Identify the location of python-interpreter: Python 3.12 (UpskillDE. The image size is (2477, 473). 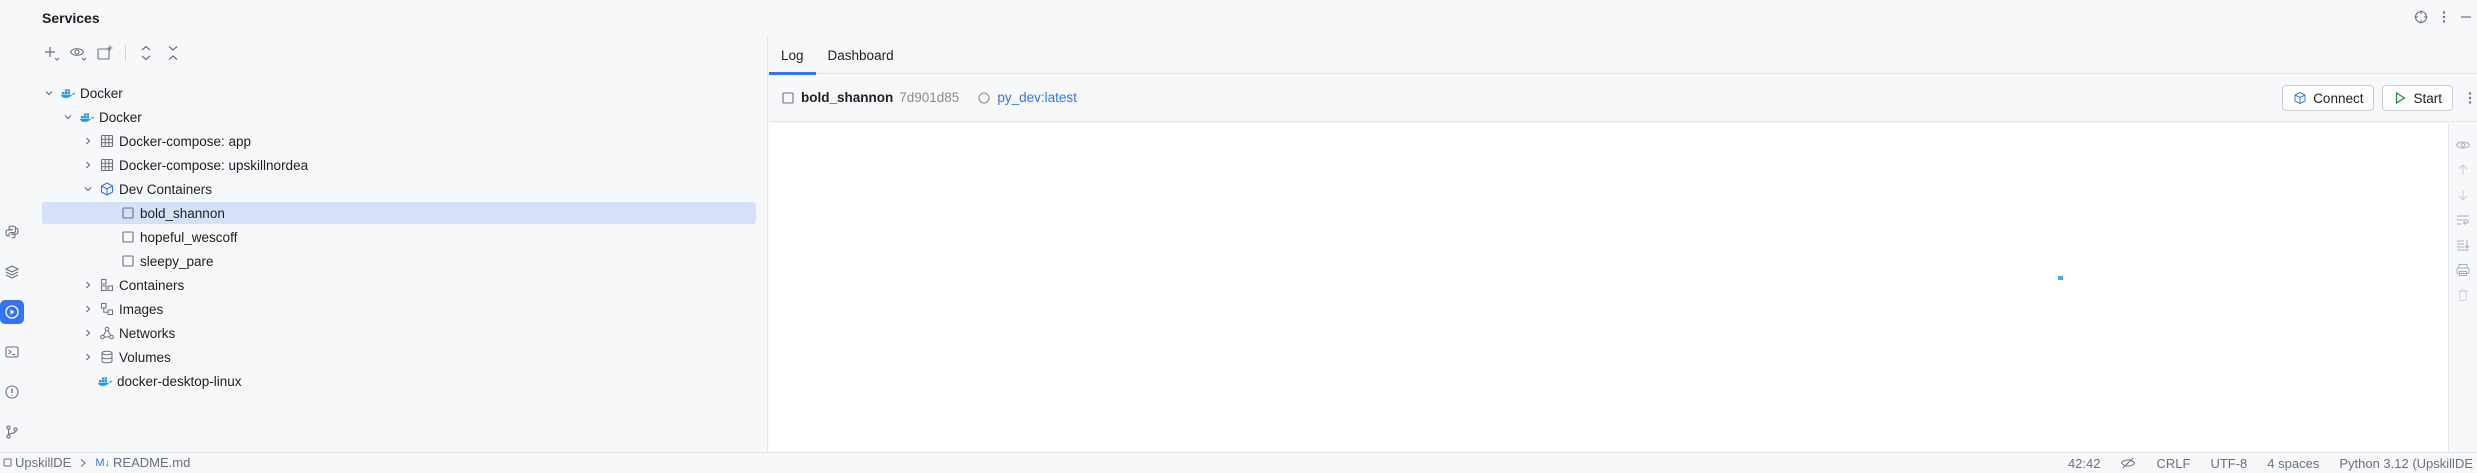
(2406, 463).